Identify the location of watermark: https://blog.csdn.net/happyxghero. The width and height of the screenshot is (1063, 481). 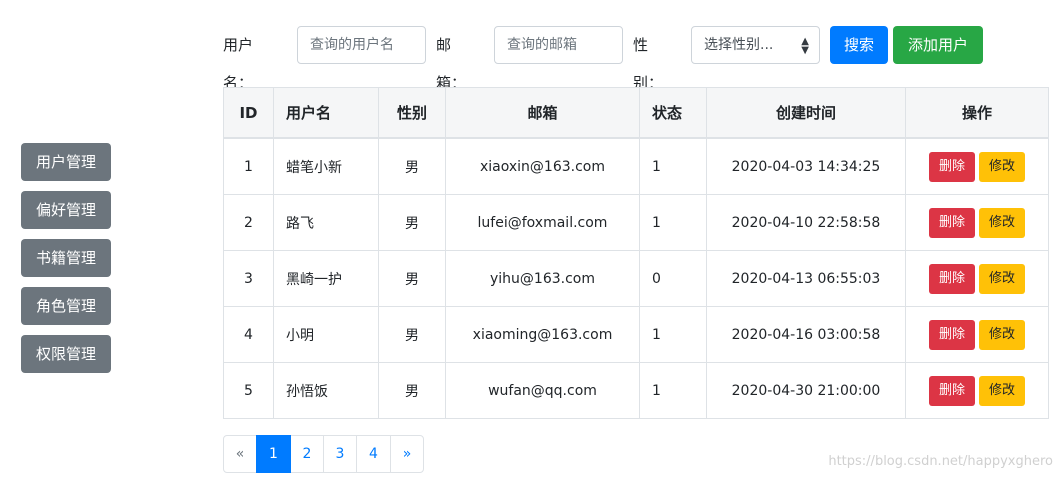
(940, 461).